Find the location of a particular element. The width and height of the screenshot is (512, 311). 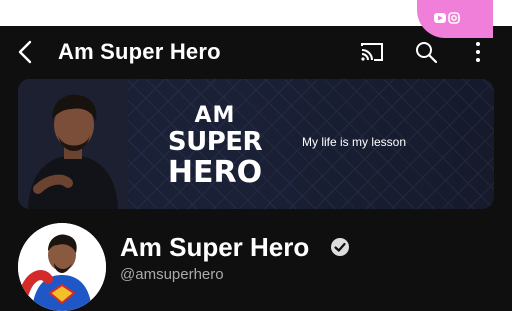

more-vertical-icon is located at coordinates (478, 52).